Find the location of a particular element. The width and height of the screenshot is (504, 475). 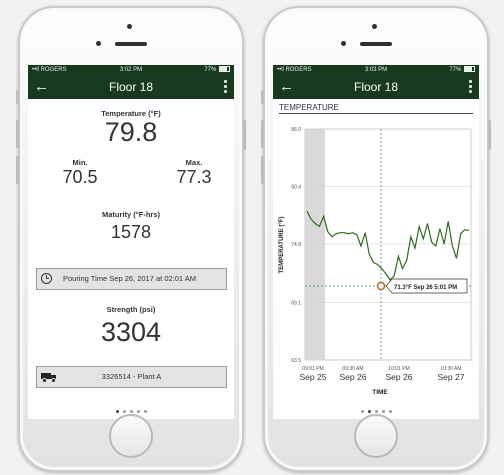

clock-label: 3:03 PM is located at coordinates (376, 70).